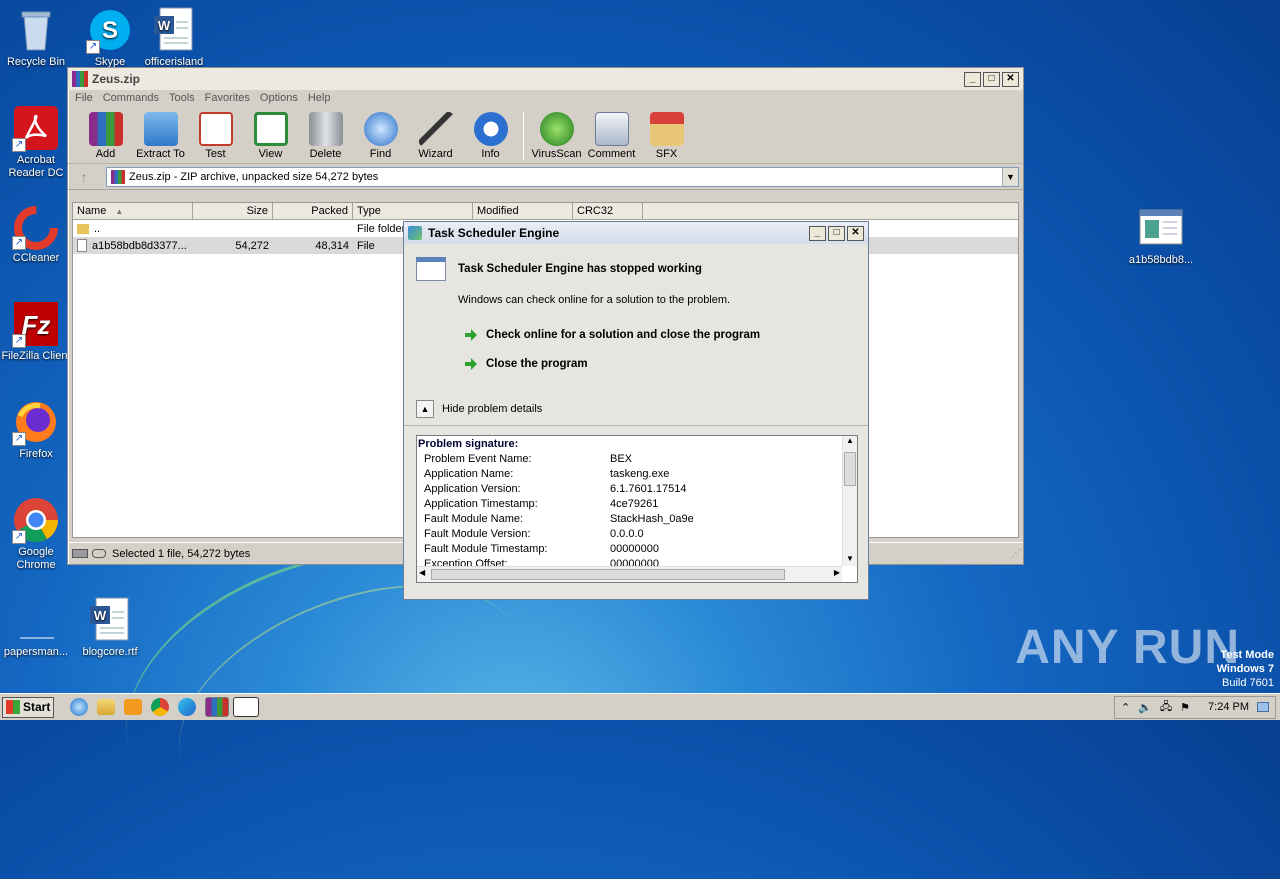 Image resolution: width=1280 pixels, height=879 pixels. What do you see at coordinates (490, 136) in the screenshot?
I see `info-button: Info` at bounding box center [490, 136].